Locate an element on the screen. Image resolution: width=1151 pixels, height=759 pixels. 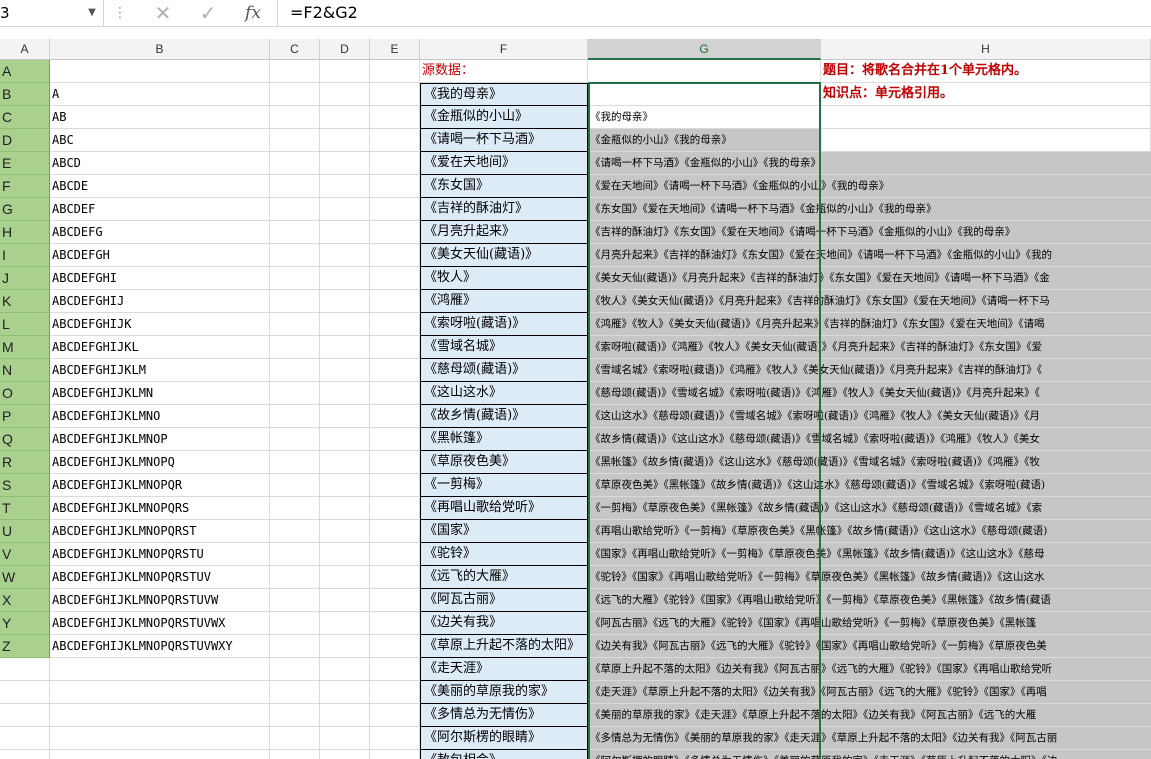
cell-d11 is located at coordinates (345, 301).